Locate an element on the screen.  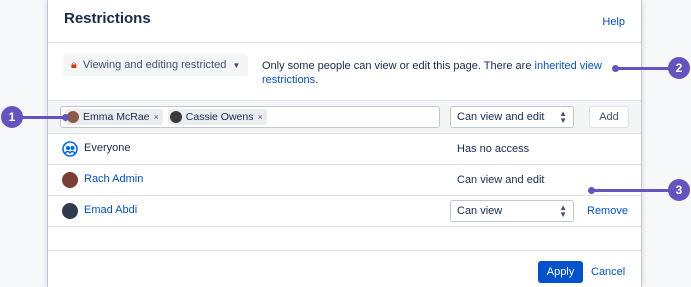
apply-button: Apply is located at coordinates (560, 272).